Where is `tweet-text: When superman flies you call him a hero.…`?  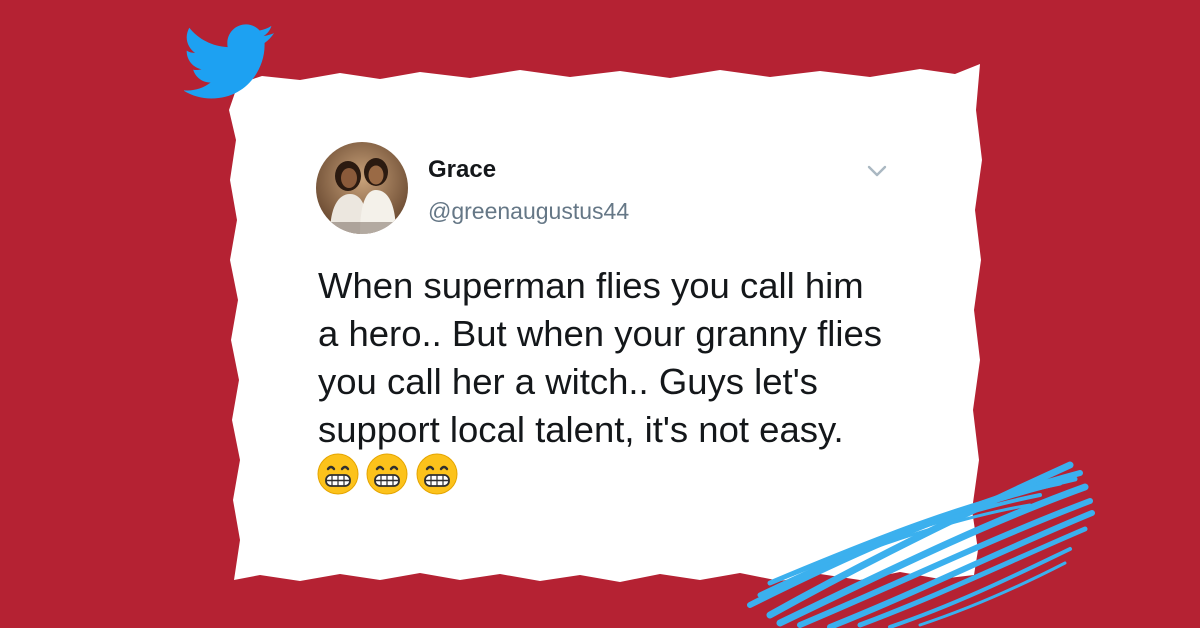
tweet-text: When superman flies you call him a hero.… is located at coordinates (600, 357).